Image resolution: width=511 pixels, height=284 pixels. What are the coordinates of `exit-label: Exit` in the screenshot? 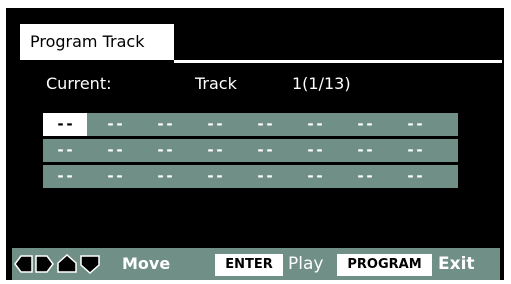 It's located at (456, 264).